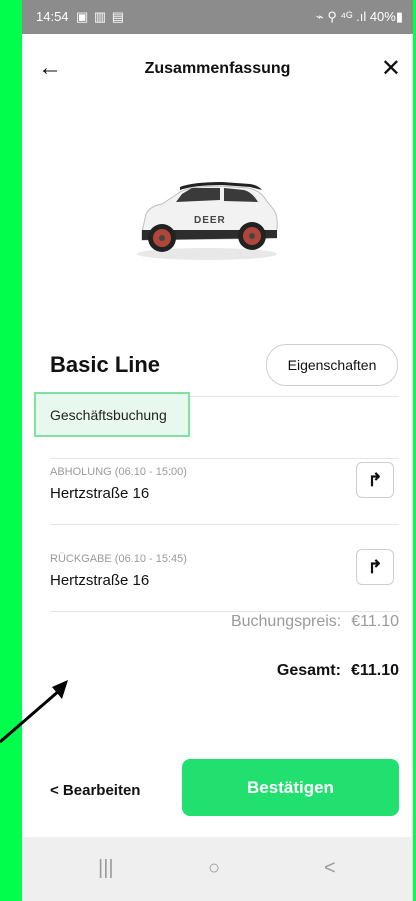 The width and height of the screenshot is (416, 901). I want to click on total-row: Gesamt: €11.10, so click(338, 671).